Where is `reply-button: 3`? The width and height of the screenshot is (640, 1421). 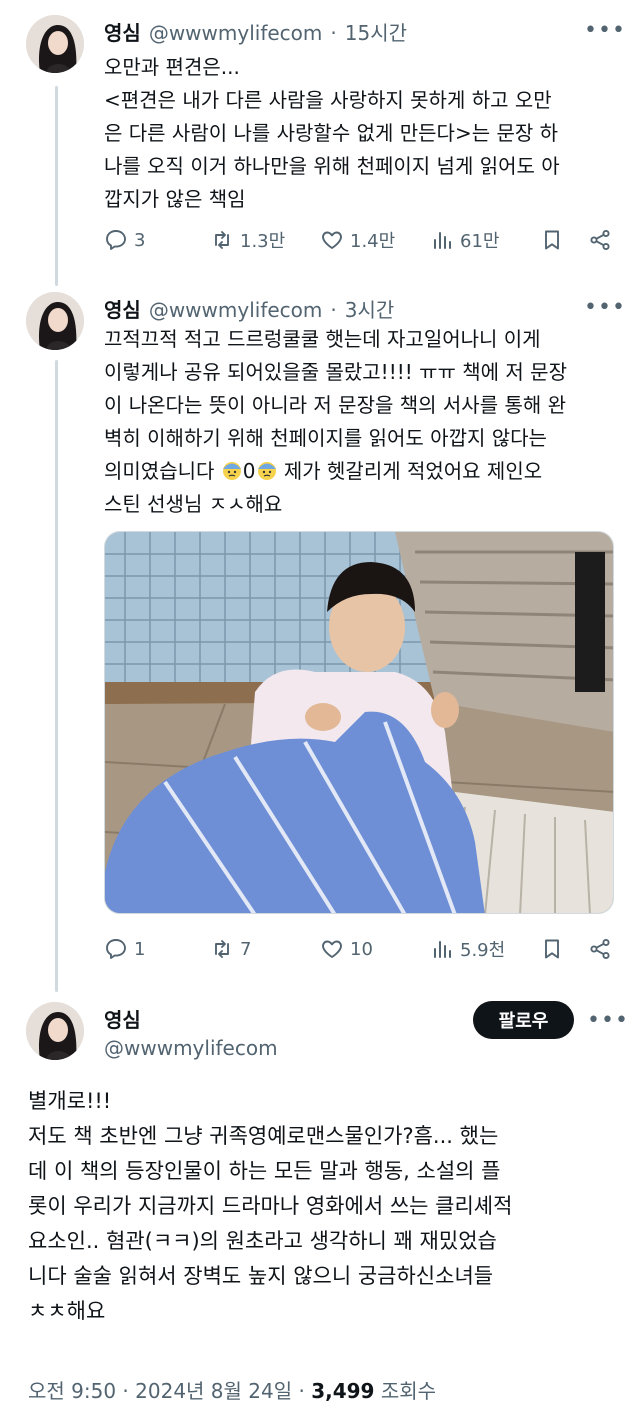 reply-button: 3 is located at coordinates (124, 240).